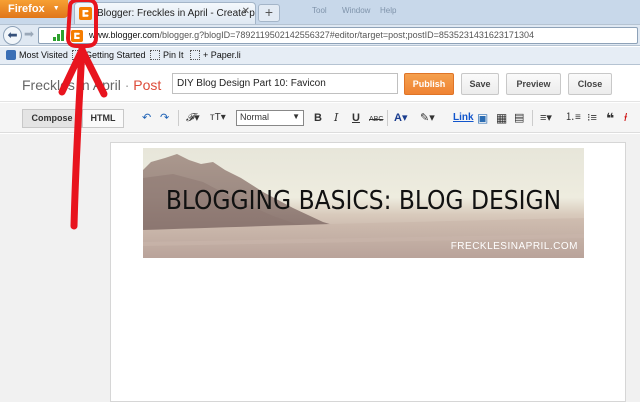 This screenshot has height=402, width=640. What do you see at coordinates (255, 117) in the screenshot?
I see `format-select-value: Normal` at bounding box center [255, 117].